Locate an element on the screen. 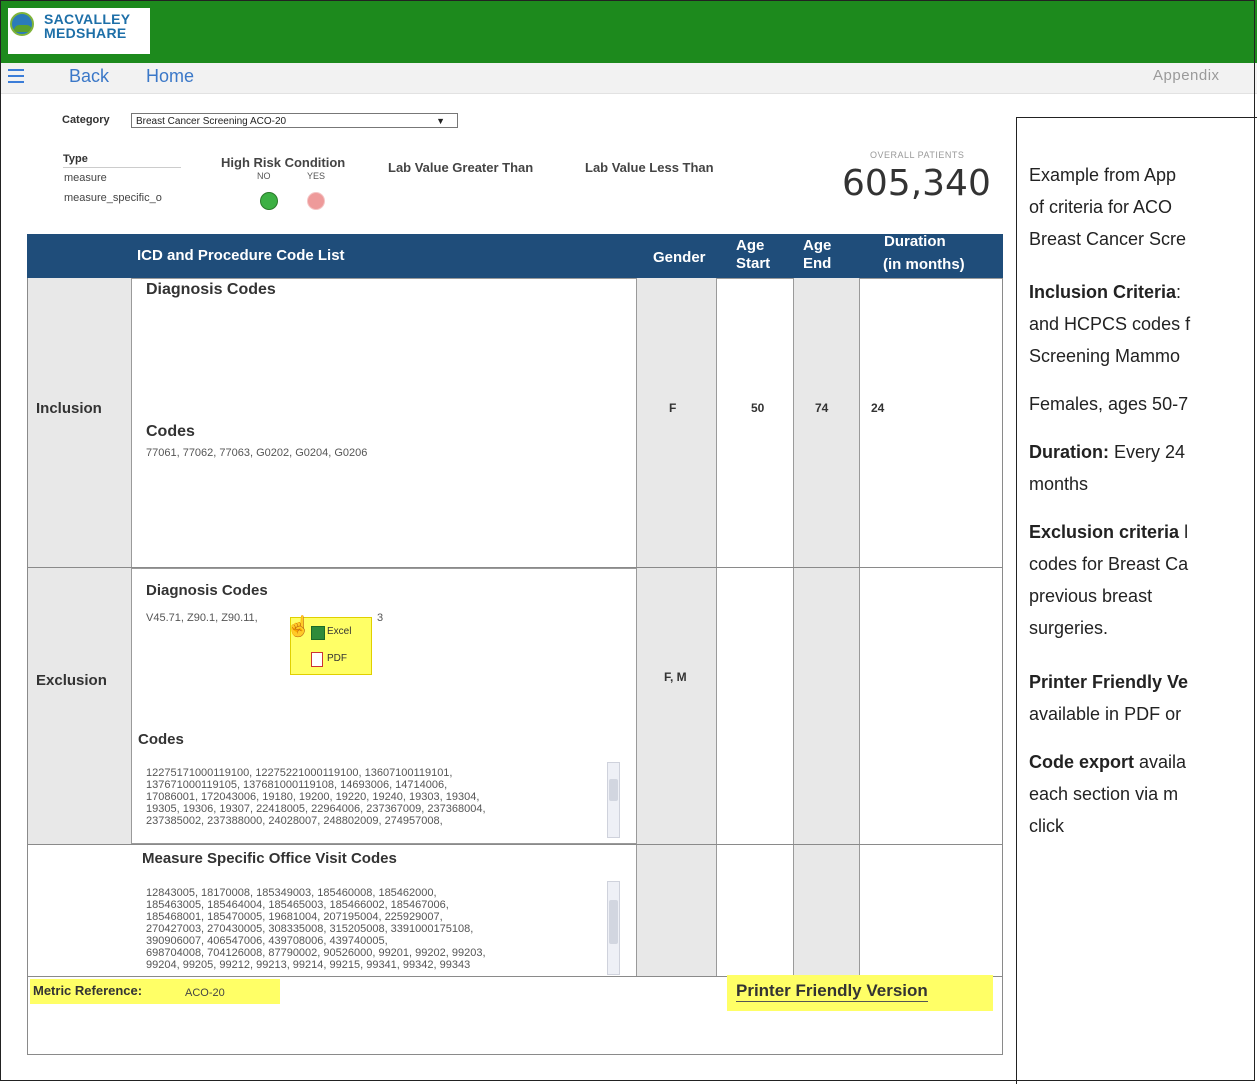  inclusion-codes-title: Codes is located at coordinates (170, 431).